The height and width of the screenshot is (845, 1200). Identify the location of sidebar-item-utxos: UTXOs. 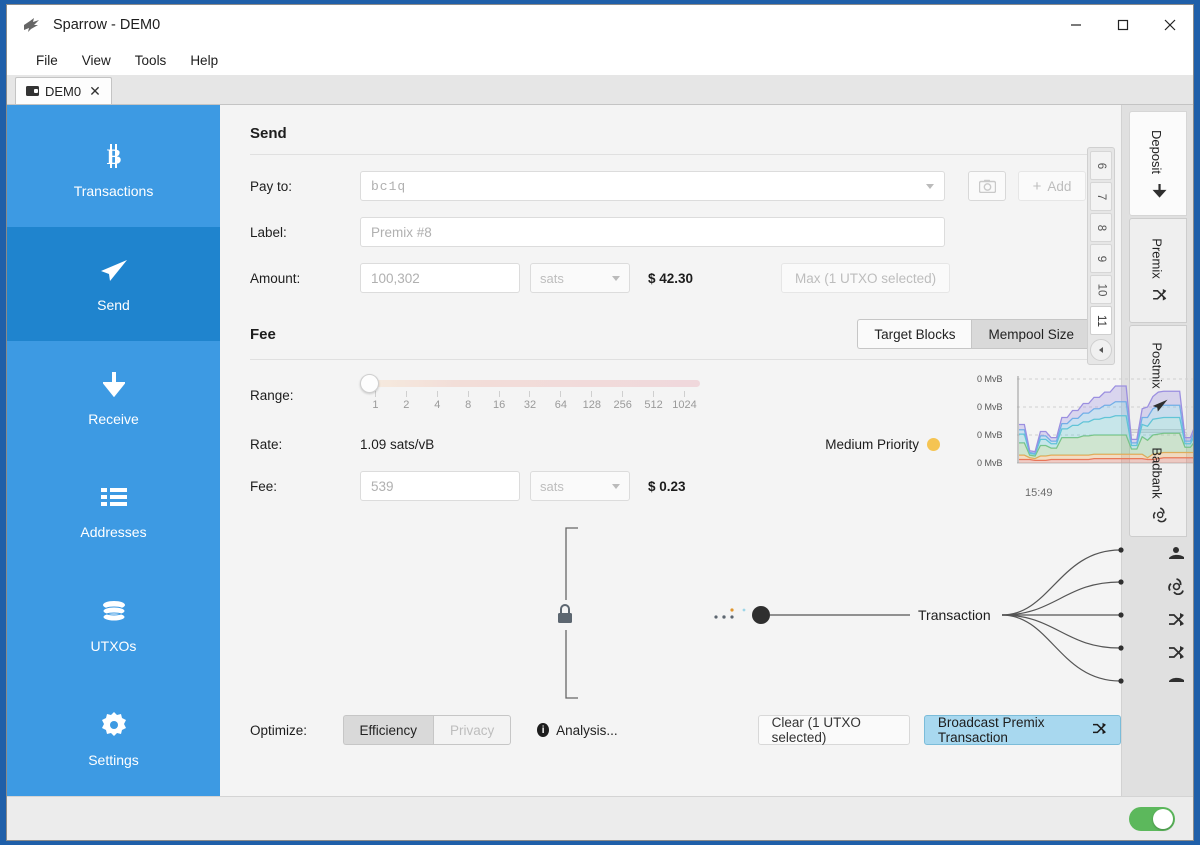
(113, 625).